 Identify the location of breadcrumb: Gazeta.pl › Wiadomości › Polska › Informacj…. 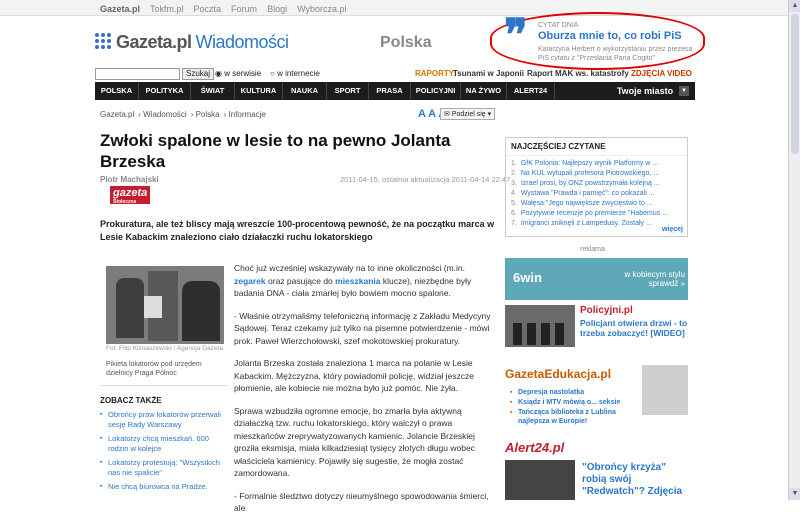
(183, 114).